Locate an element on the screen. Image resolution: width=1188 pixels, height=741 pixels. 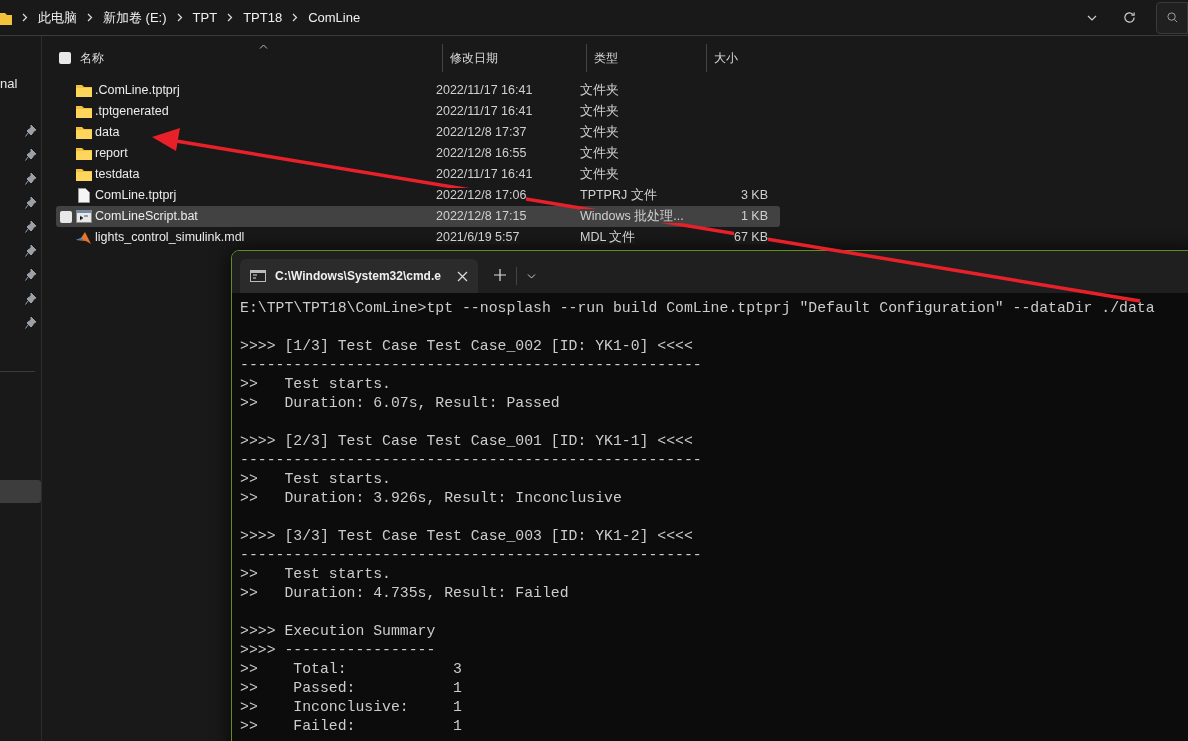
file-name: .ComLine.tptprj is located at coordinates (138, 91).